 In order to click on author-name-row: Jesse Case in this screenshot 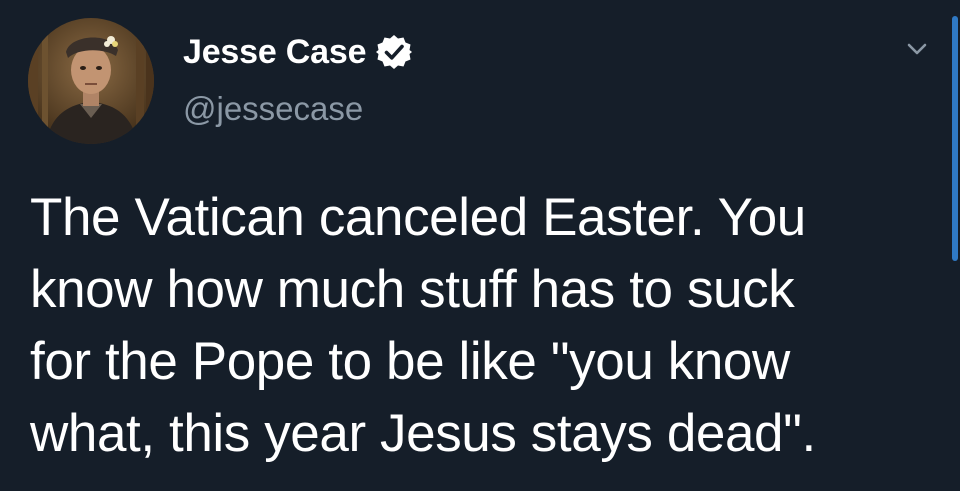, I will do `click(298, 52)`.